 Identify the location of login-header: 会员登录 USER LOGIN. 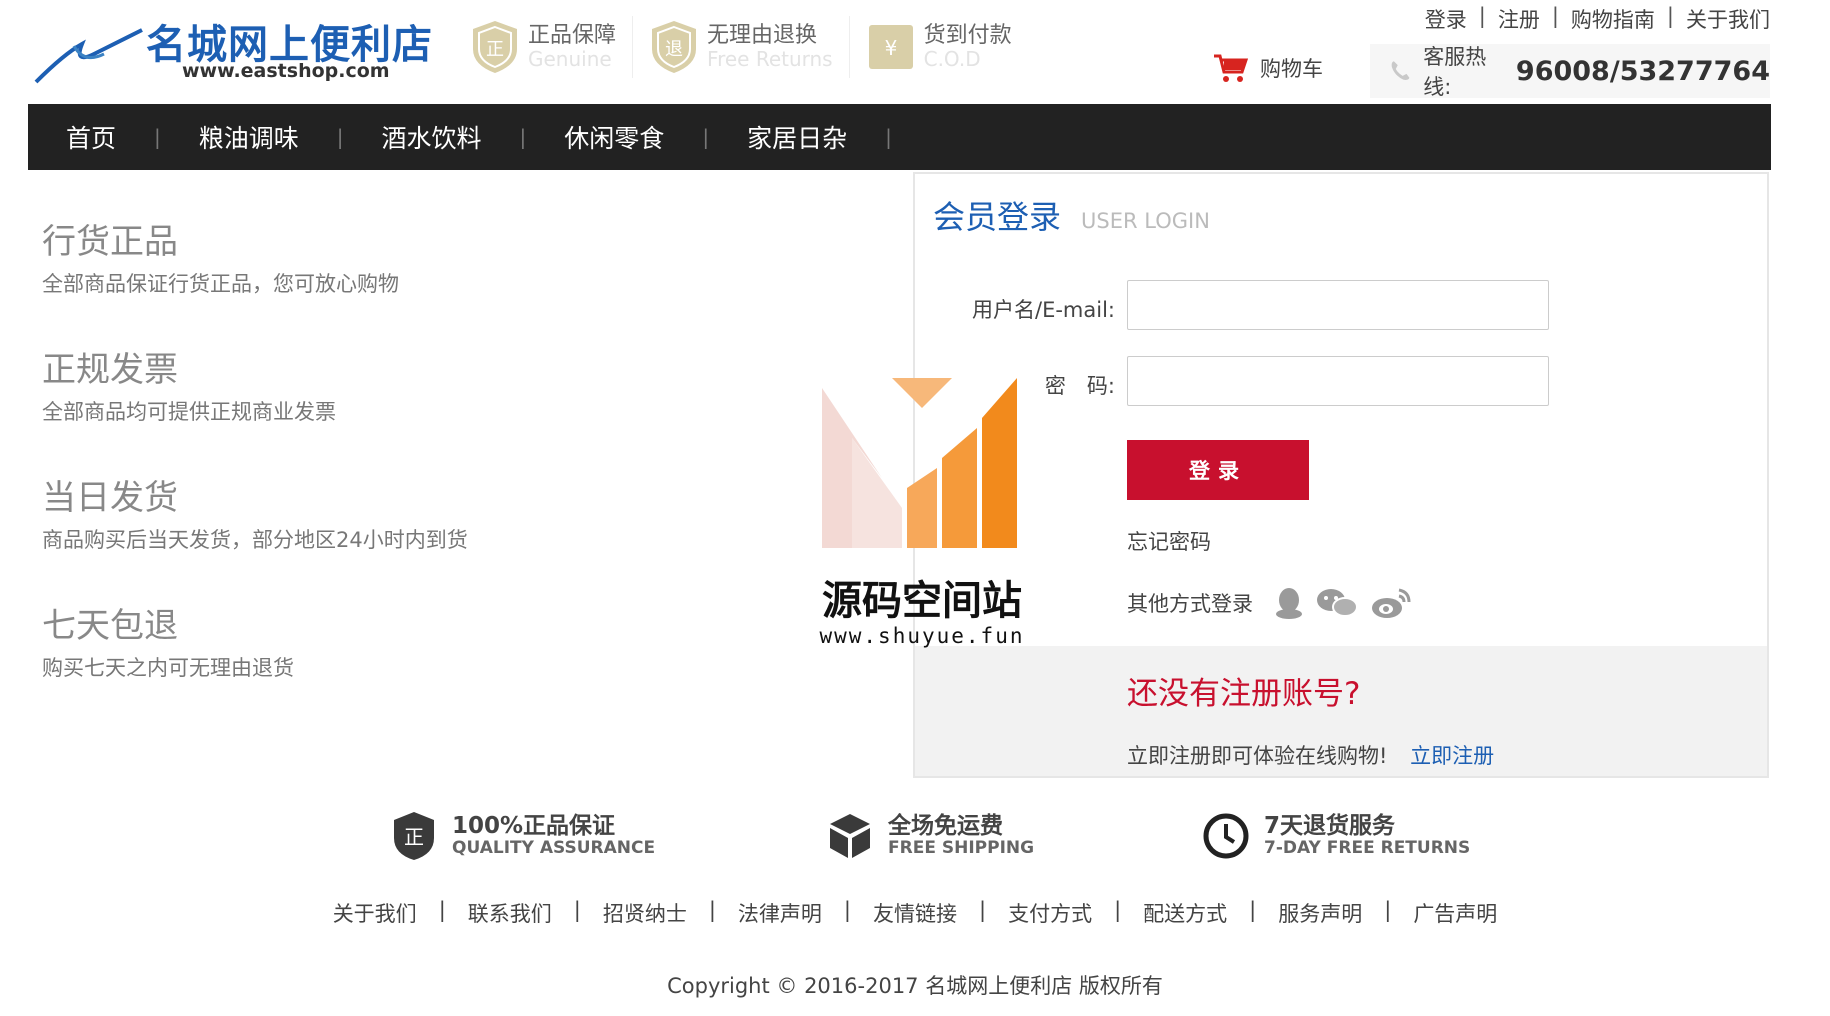
(1071, 215).